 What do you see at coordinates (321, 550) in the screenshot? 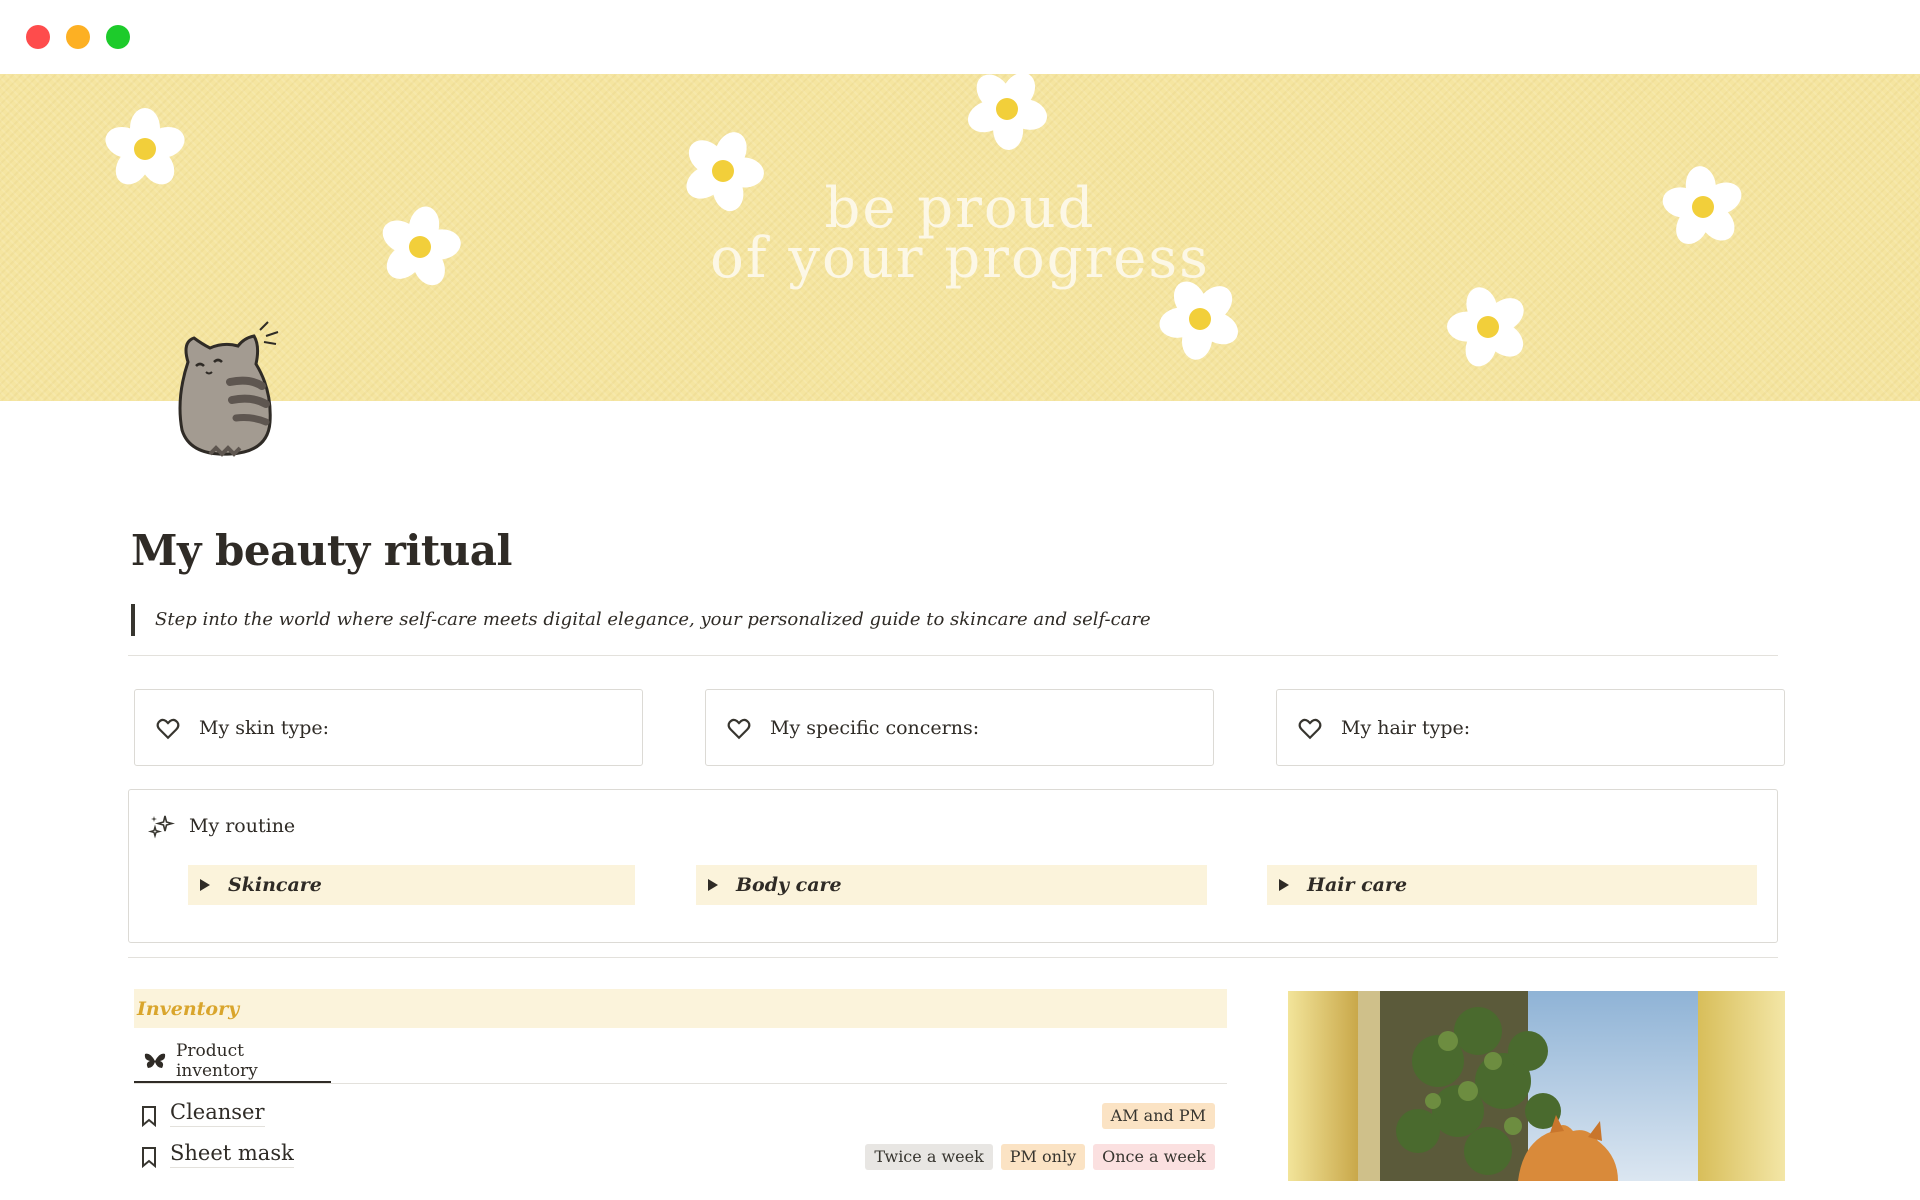
I see `page-title: My beauty ritual` at bounding box center [321, 550].